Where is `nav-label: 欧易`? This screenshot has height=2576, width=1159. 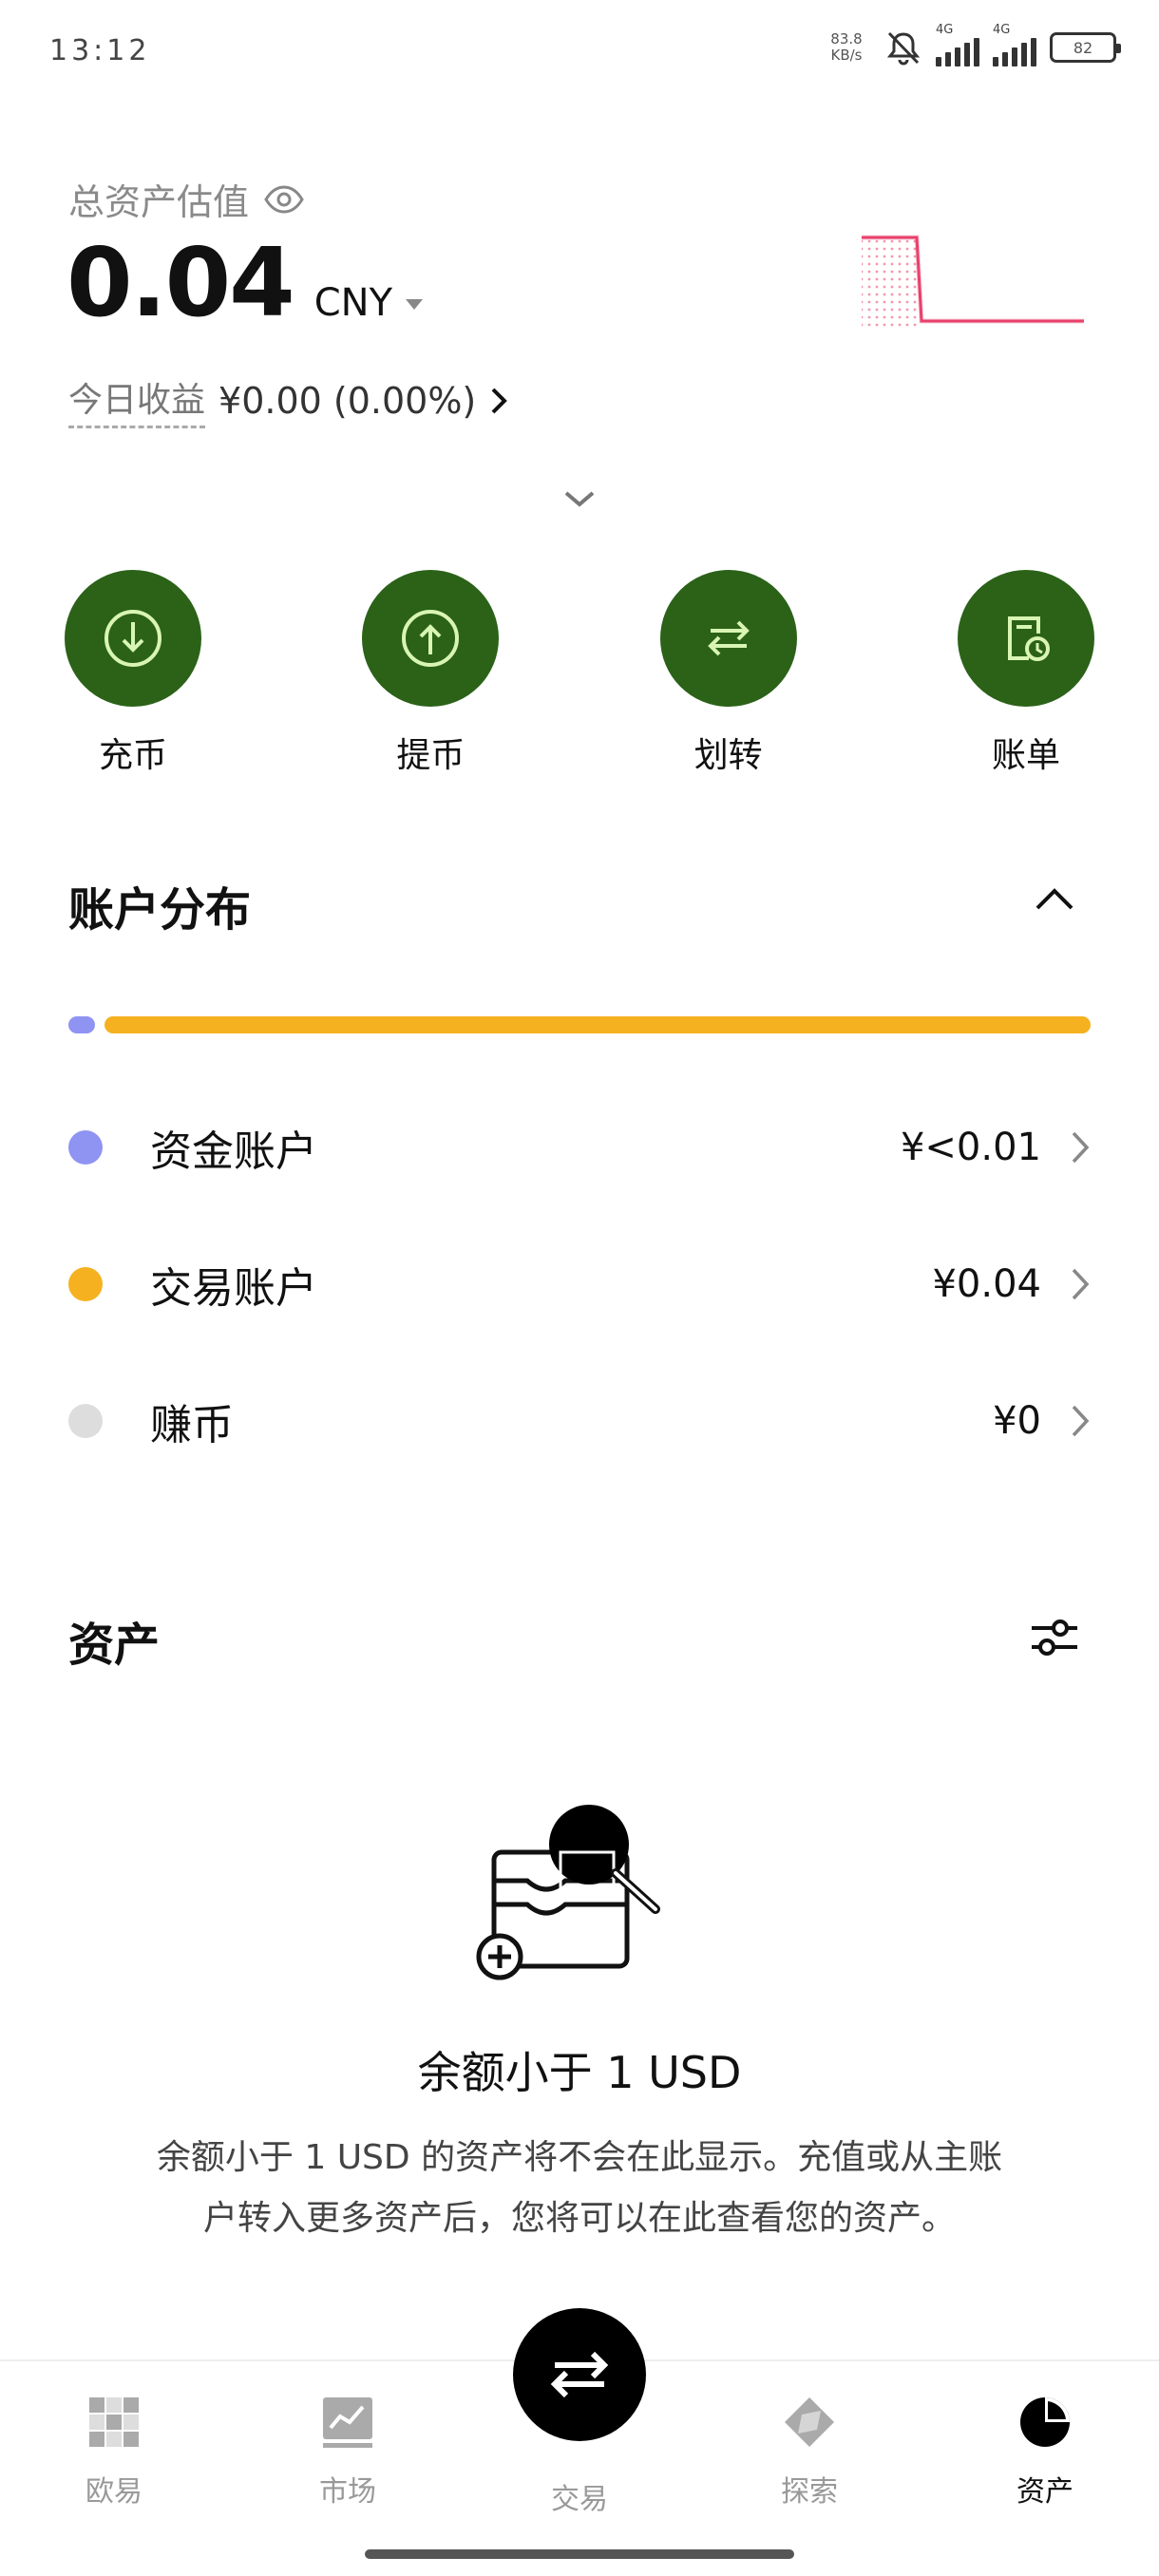 nav-label: 欧易 is located at coordinates (114, 2492).